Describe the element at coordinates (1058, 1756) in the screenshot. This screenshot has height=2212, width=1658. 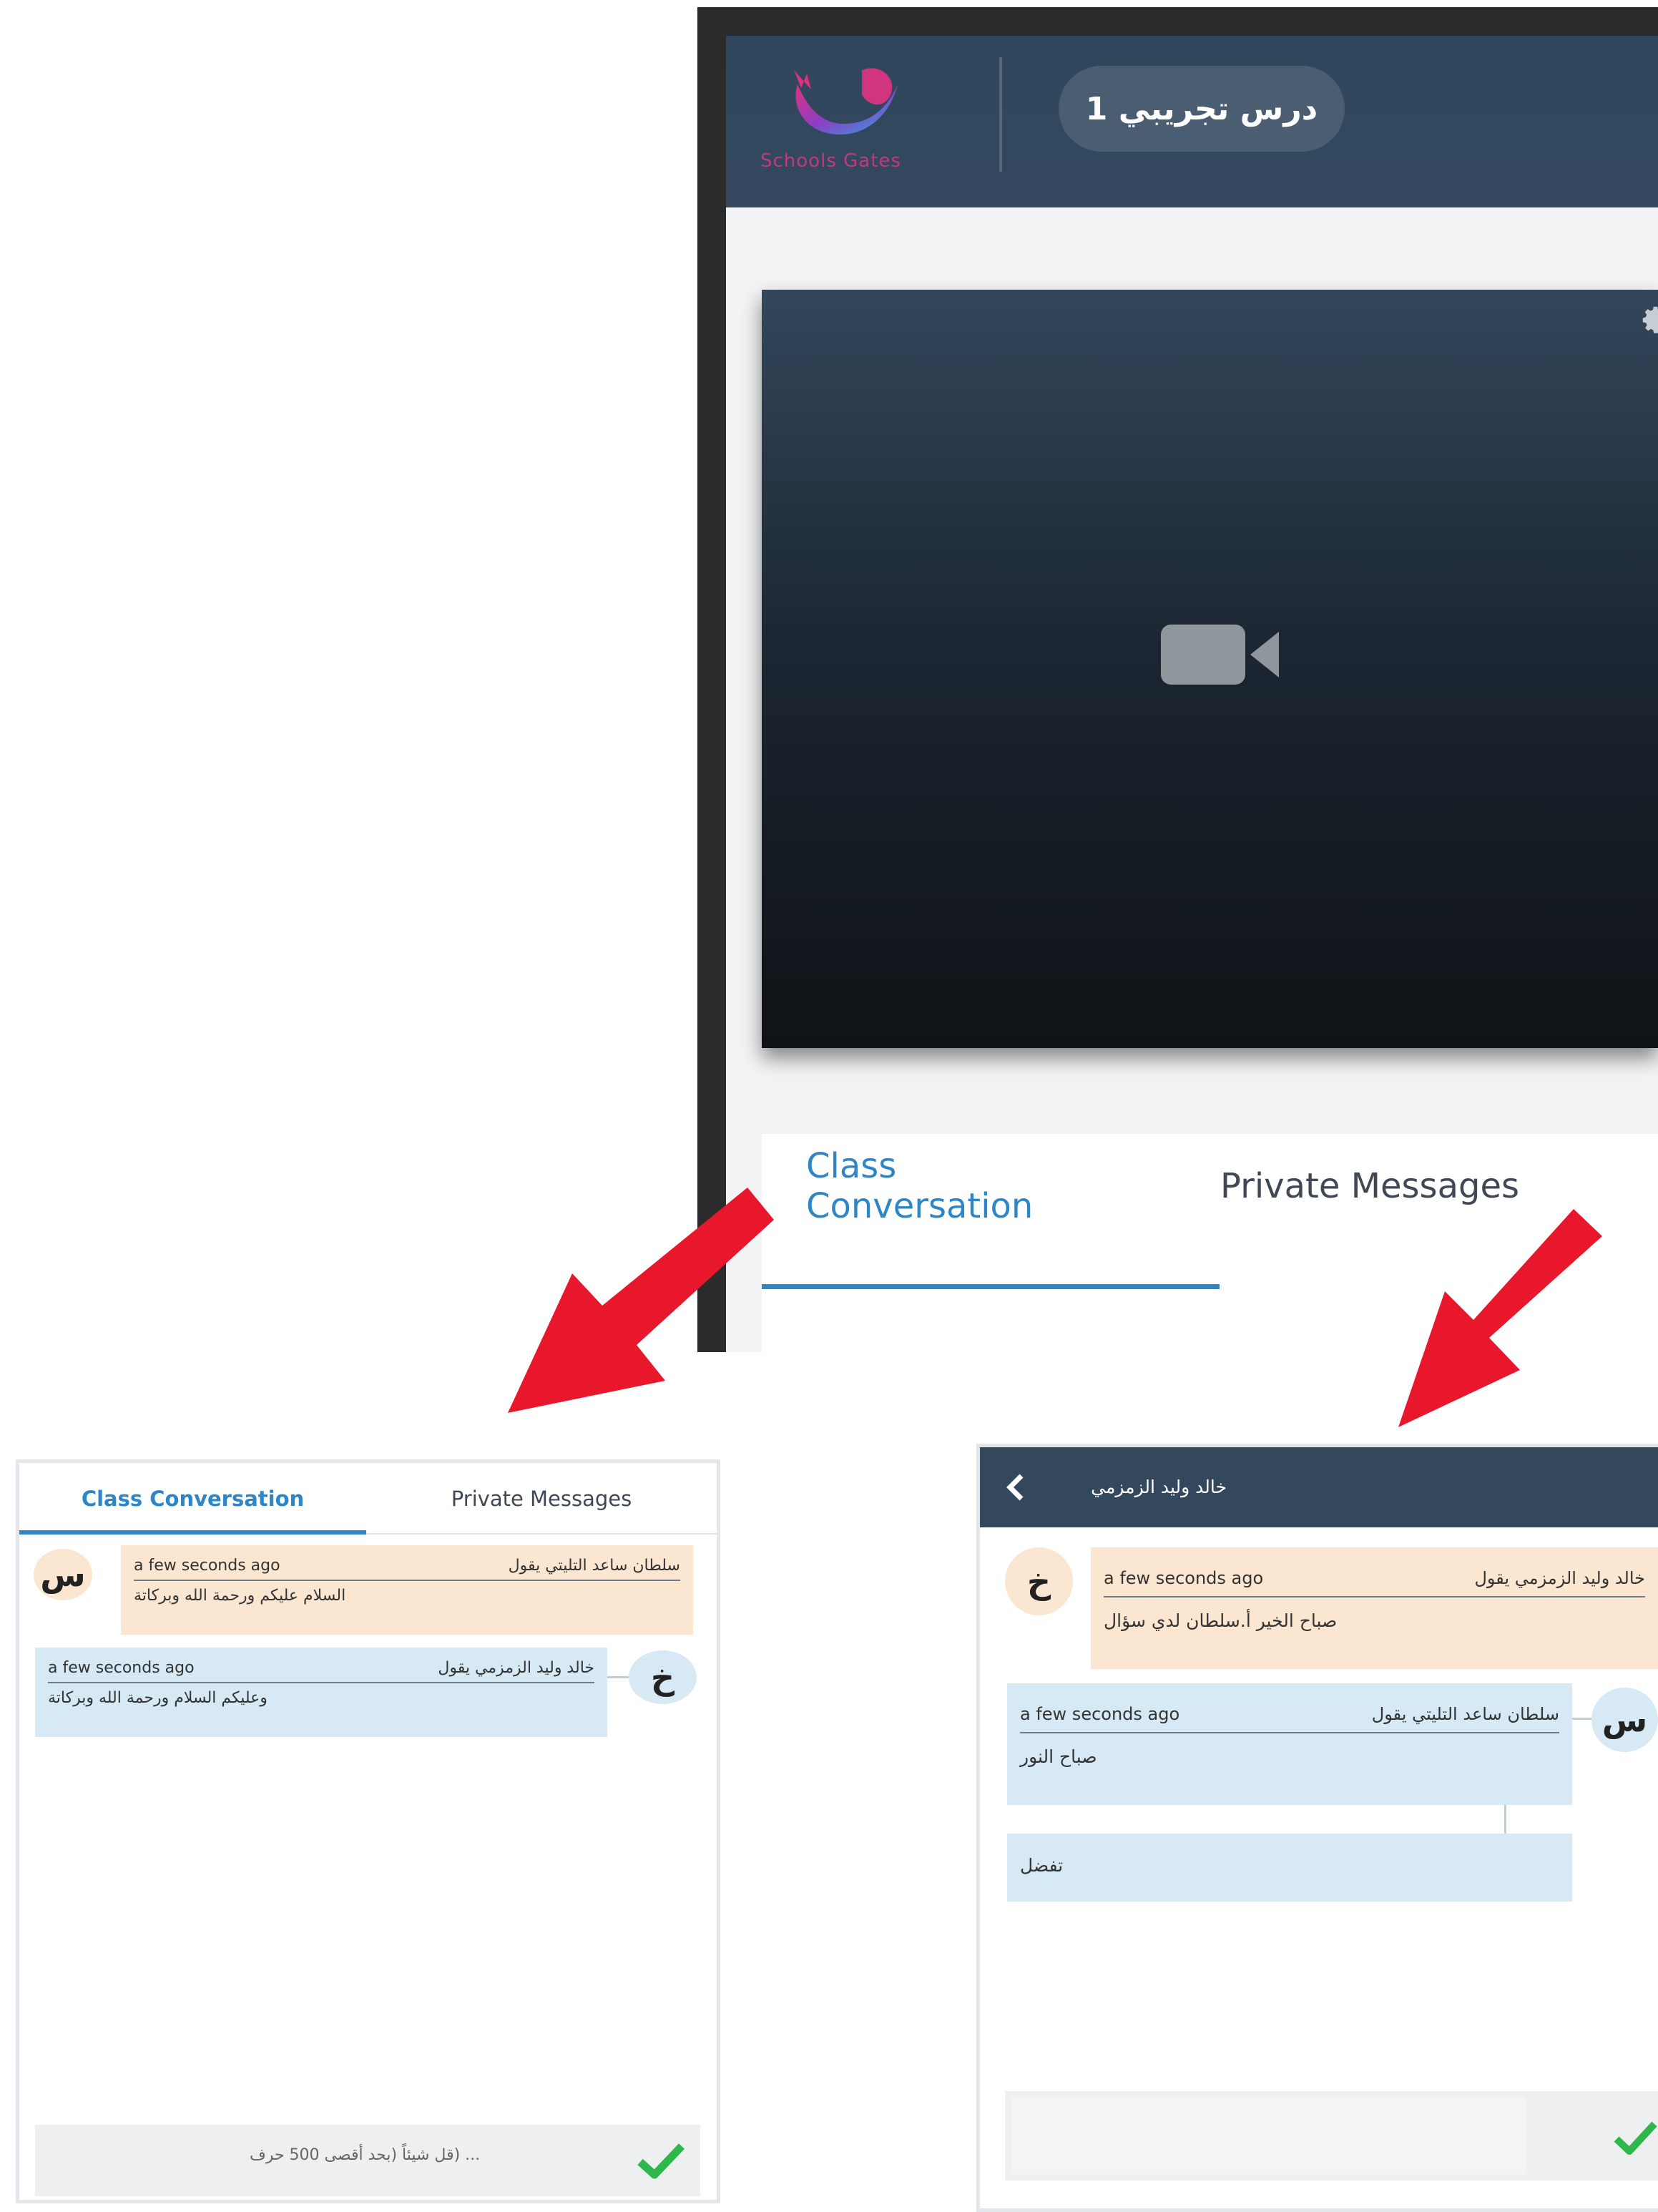
I see `message-text: صباح النور` at that location.